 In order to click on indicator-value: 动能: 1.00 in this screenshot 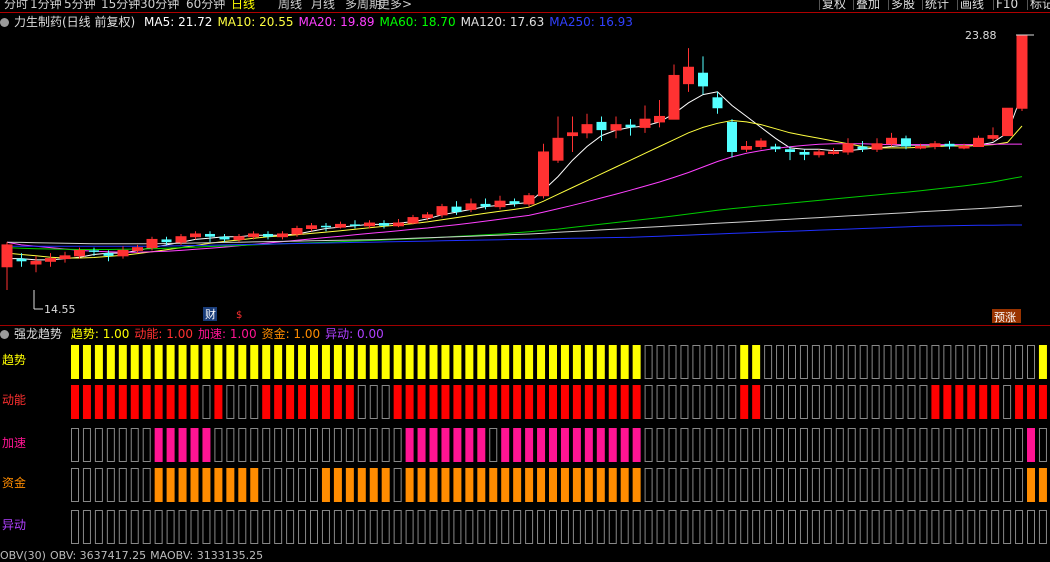, I will do `click(163, 334)`.